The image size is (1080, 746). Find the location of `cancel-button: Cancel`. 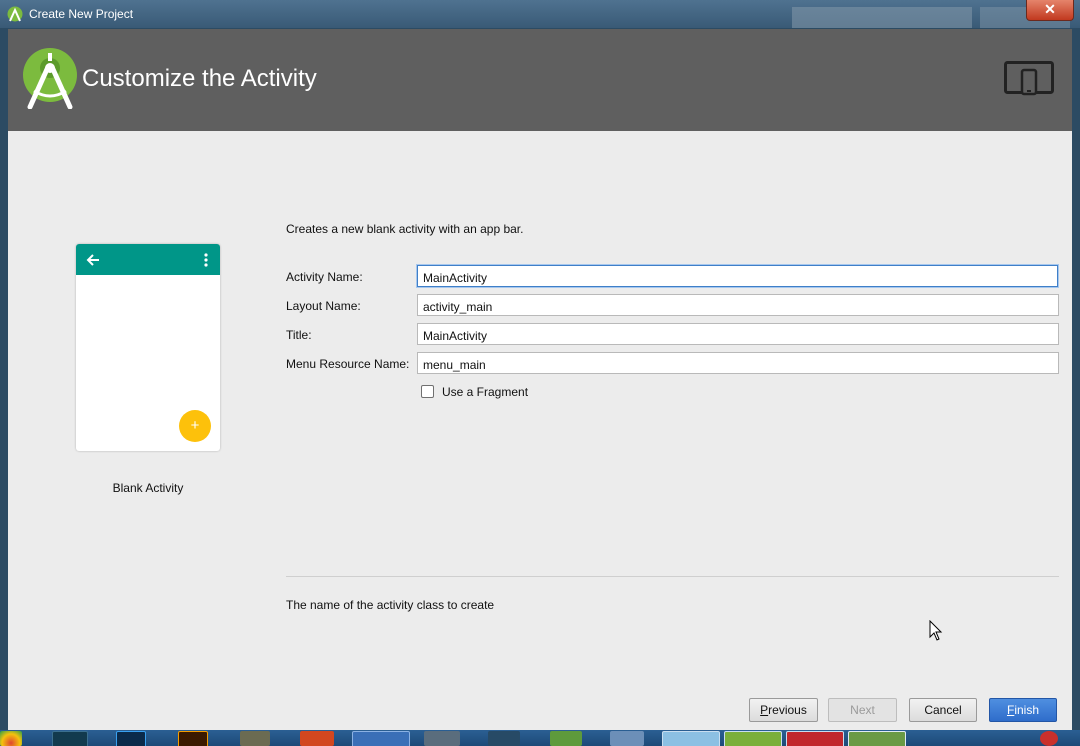

cancel-button: Cancel is located at coordinates (943, 710).